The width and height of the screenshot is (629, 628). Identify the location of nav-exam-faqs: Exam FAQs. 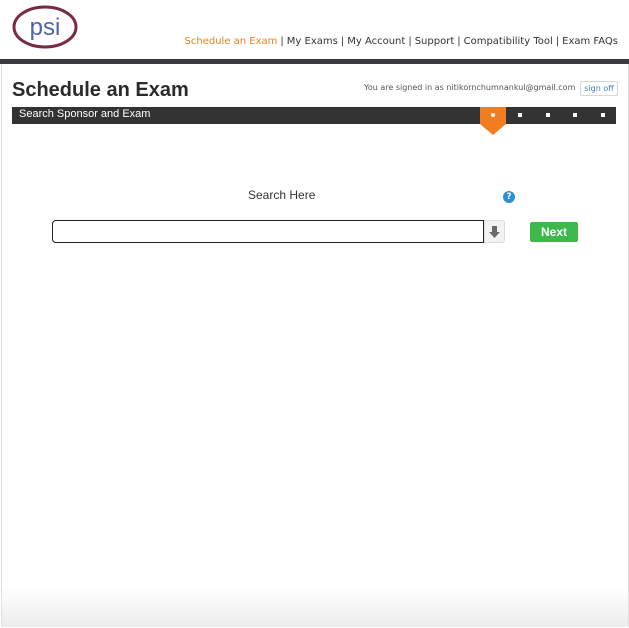
(590, 41).